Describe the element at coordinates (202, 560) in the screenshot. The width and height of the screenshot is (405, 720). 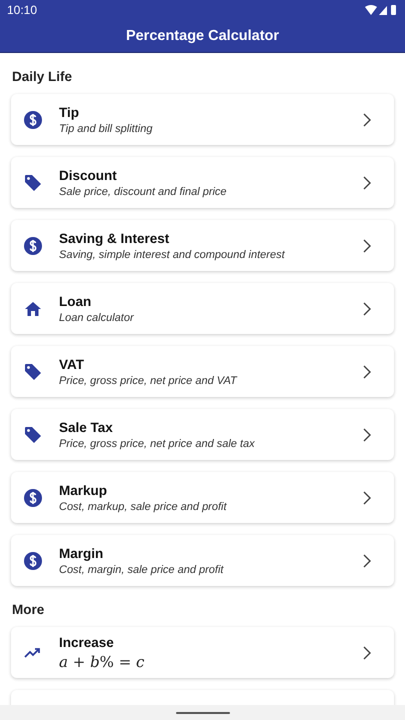
I see `calculator-card: Margin Cost, margin, sale price and profit` at that location.